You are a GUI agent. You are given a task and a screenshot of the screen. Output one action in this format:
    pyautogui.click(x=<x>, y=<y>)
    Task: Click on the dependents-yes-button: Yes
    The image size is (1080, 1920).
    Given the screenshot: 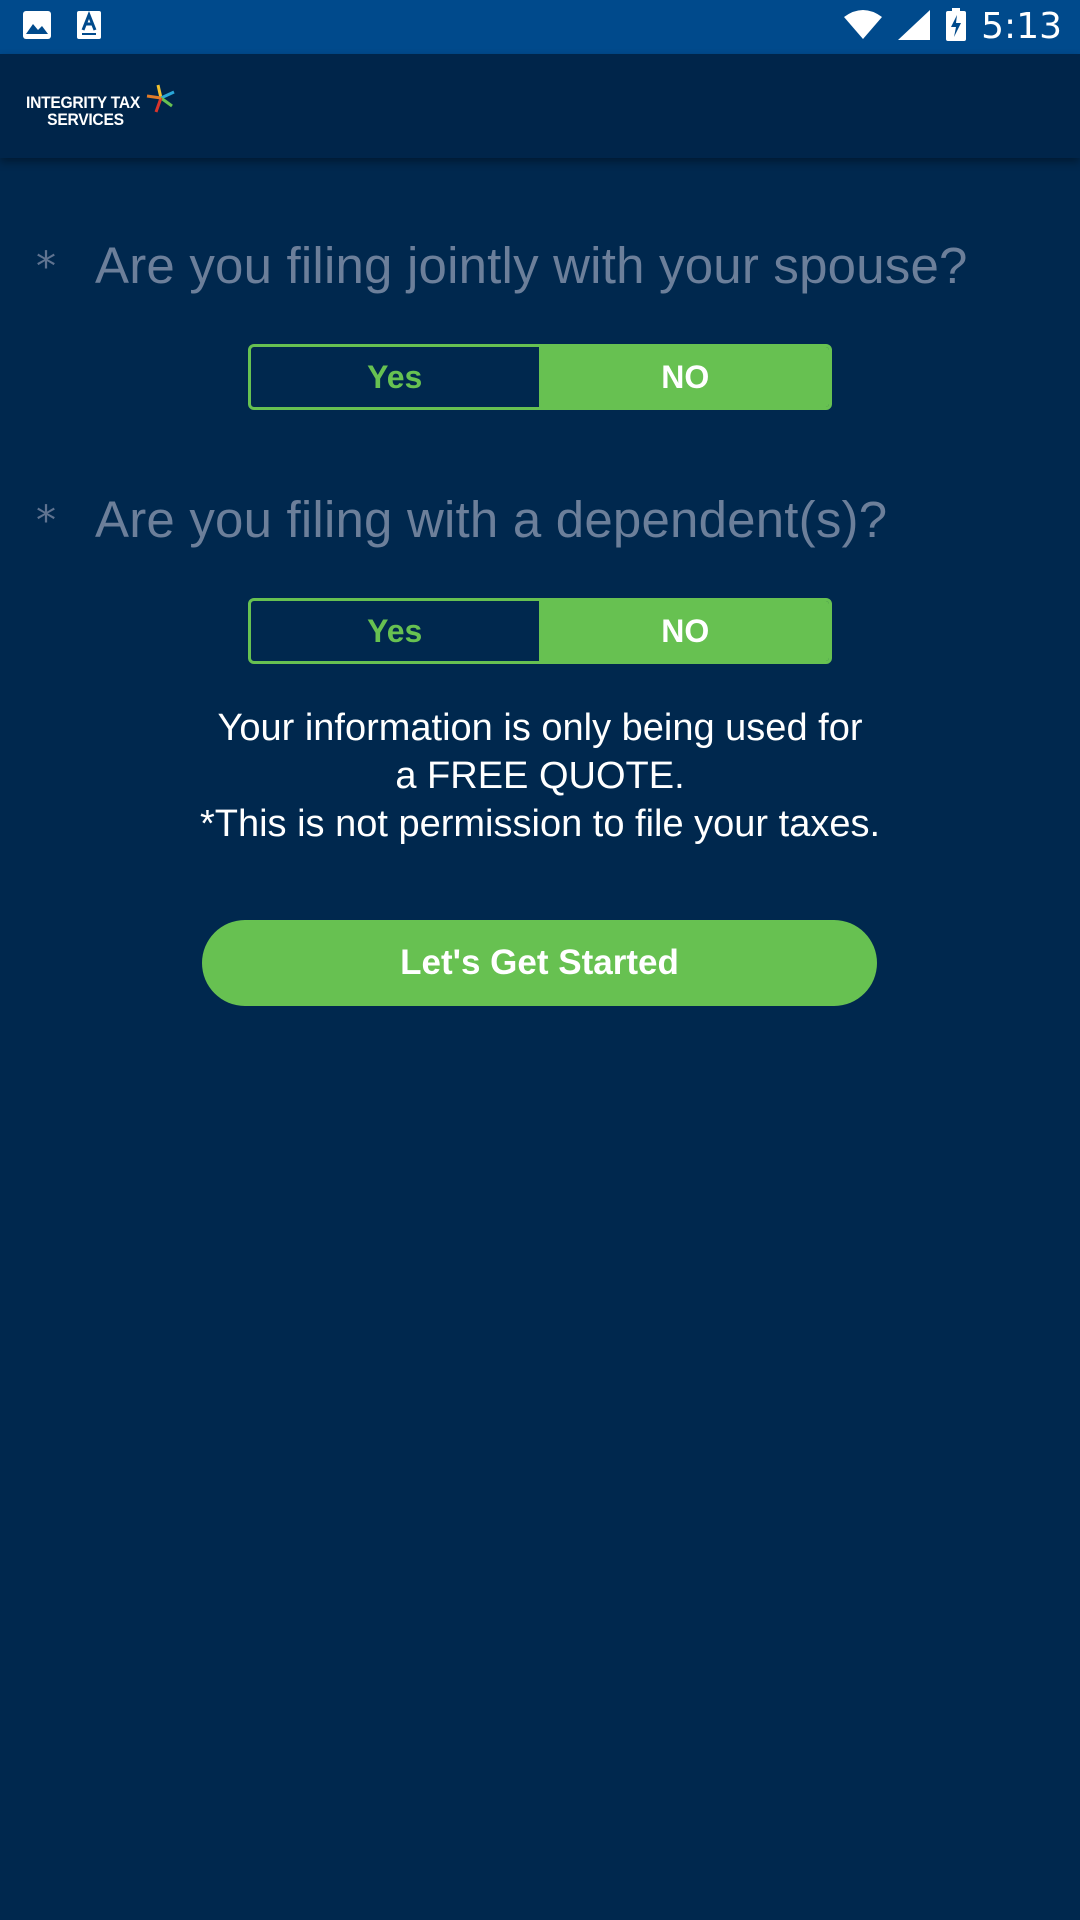 What is the action you would take?
    pyautogui.click(x=396, y=631)
    